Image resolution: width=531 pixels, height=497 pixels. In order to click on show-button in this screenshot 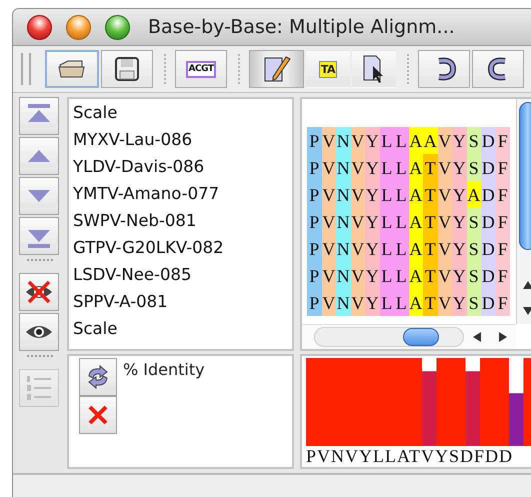, I will do `click(39, 332)`.